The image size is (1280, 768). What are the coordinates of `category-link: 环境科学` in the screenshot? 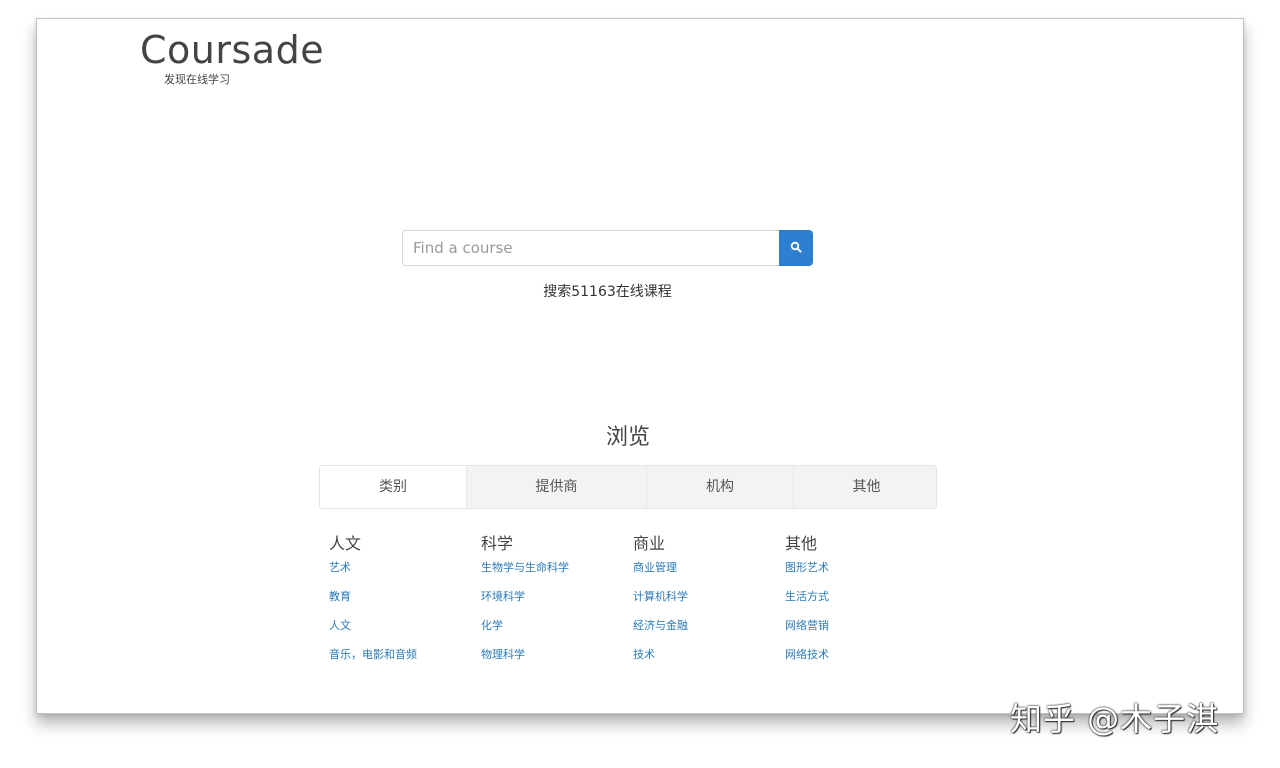 It's located at (557, 600).